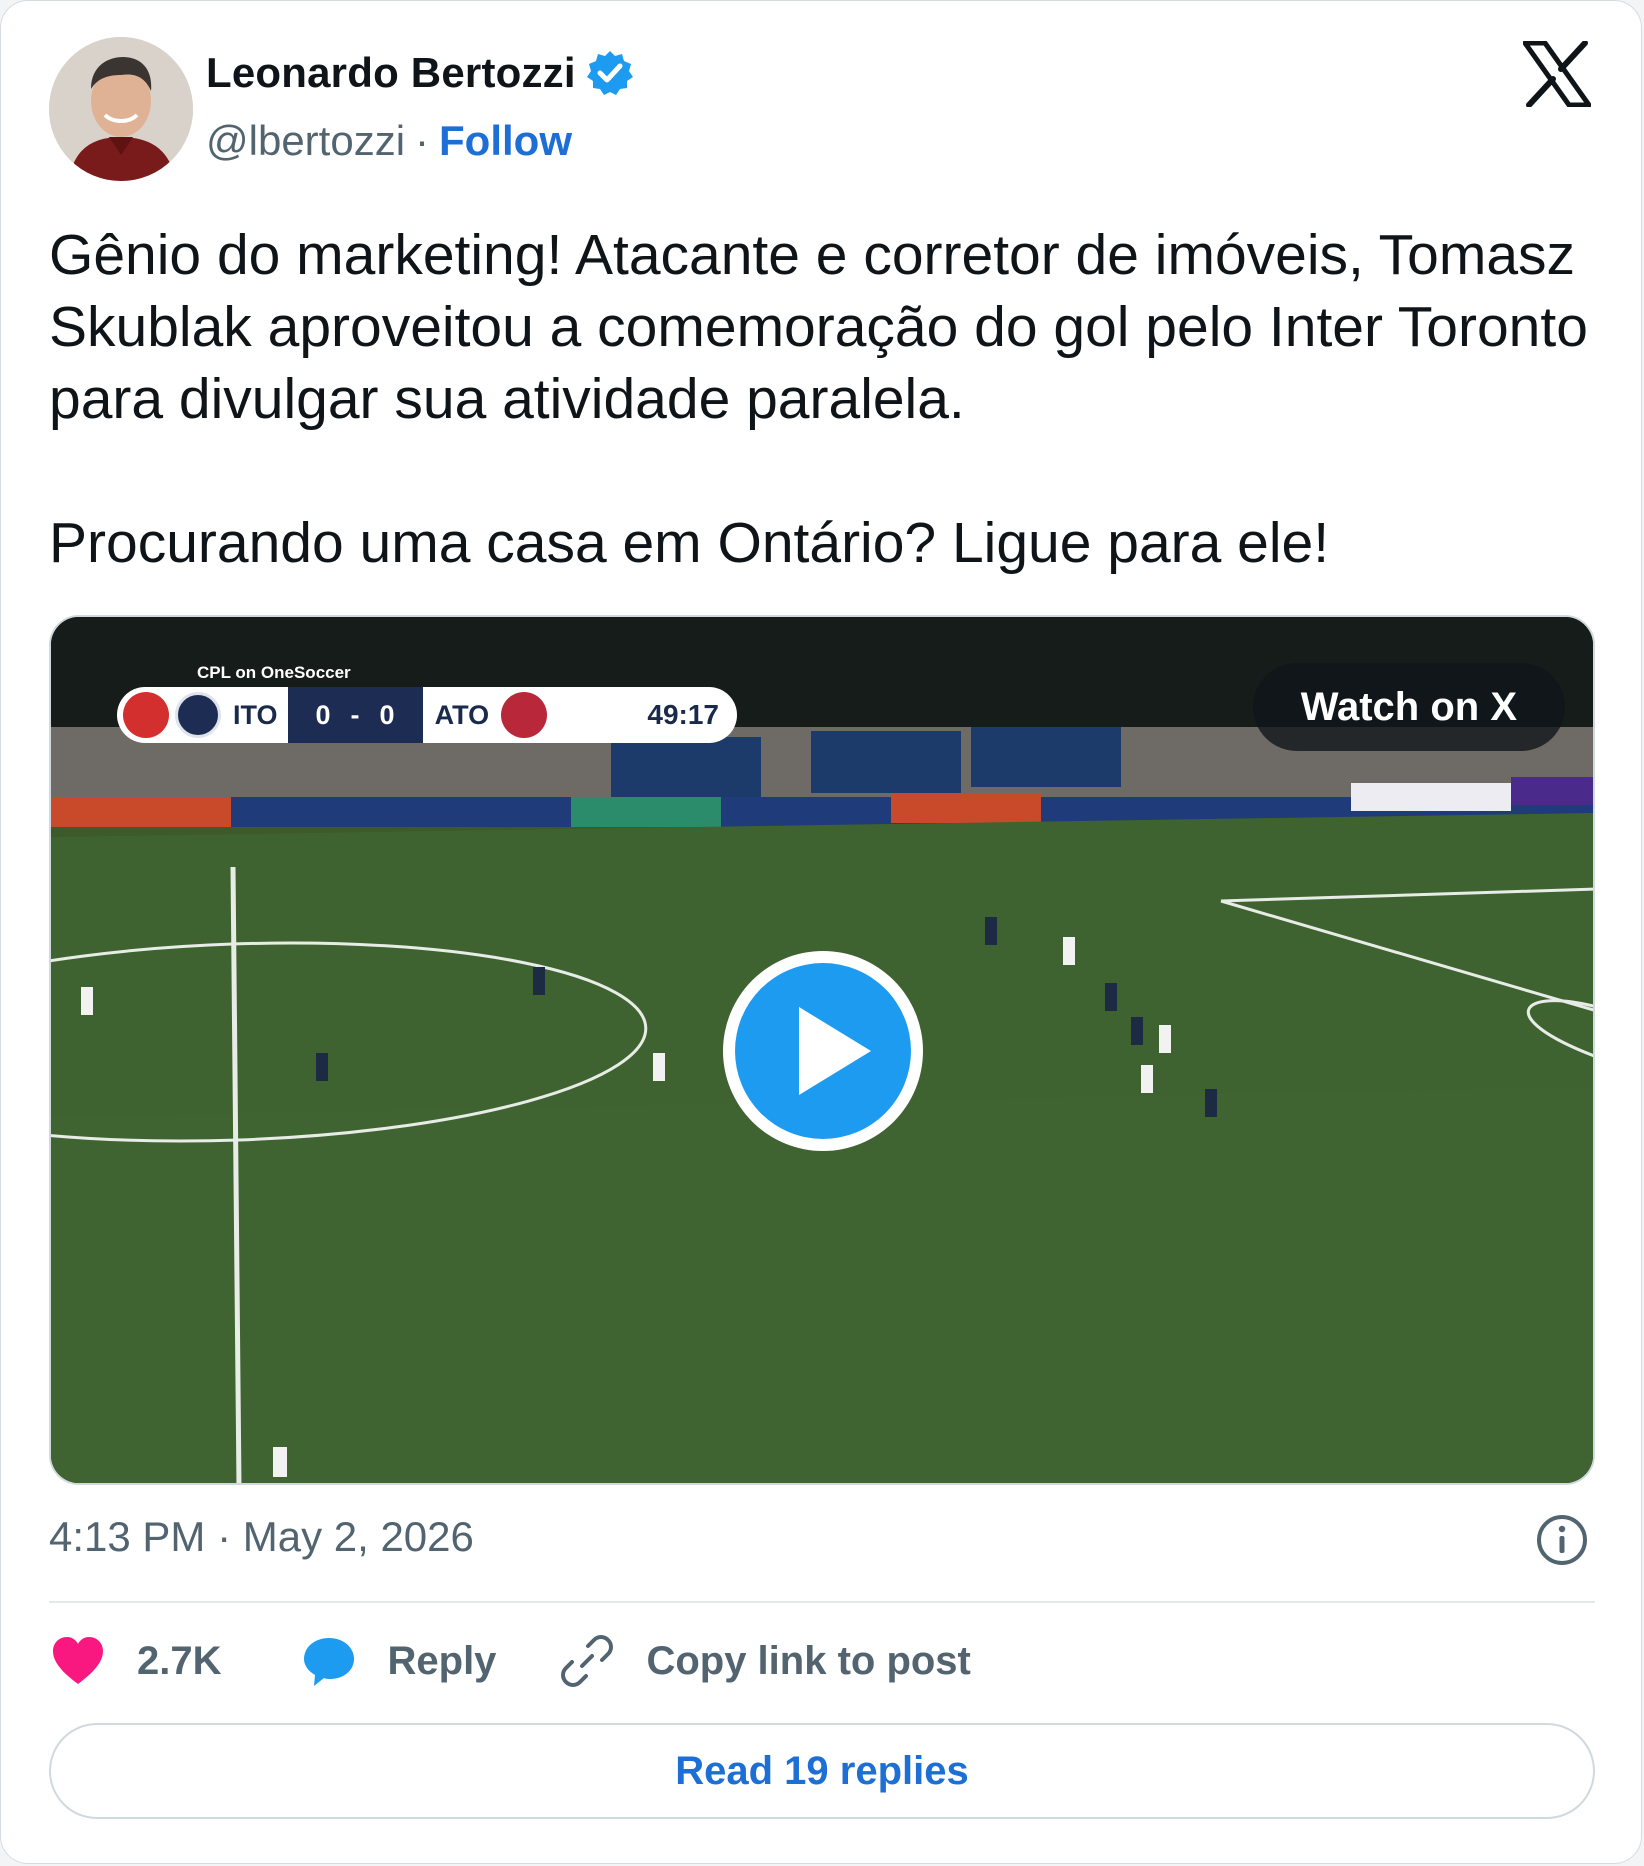  I want to click on copy-link-button: Copy link to post, so click(764, 1661).